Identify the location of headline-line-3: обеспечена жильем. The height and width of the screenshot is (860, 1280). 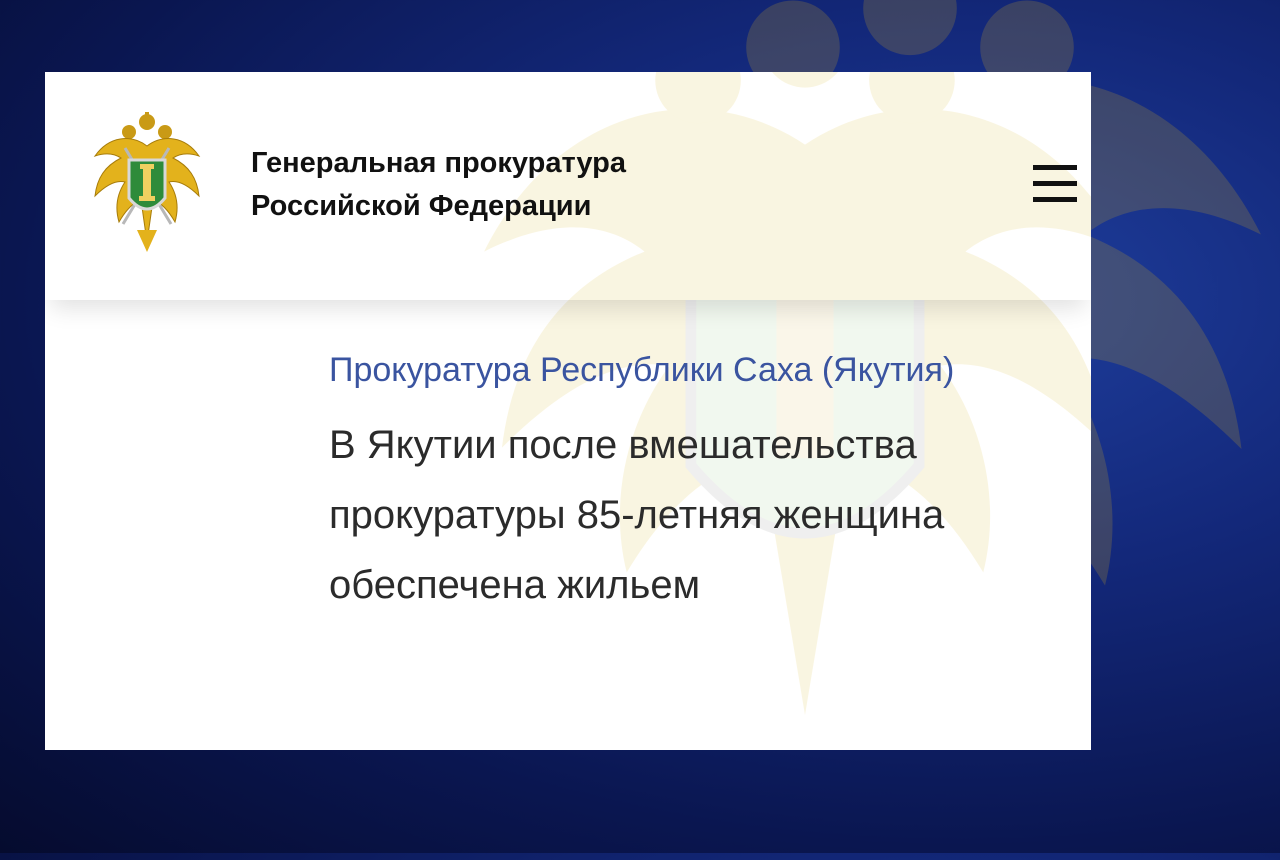
(515, 585).